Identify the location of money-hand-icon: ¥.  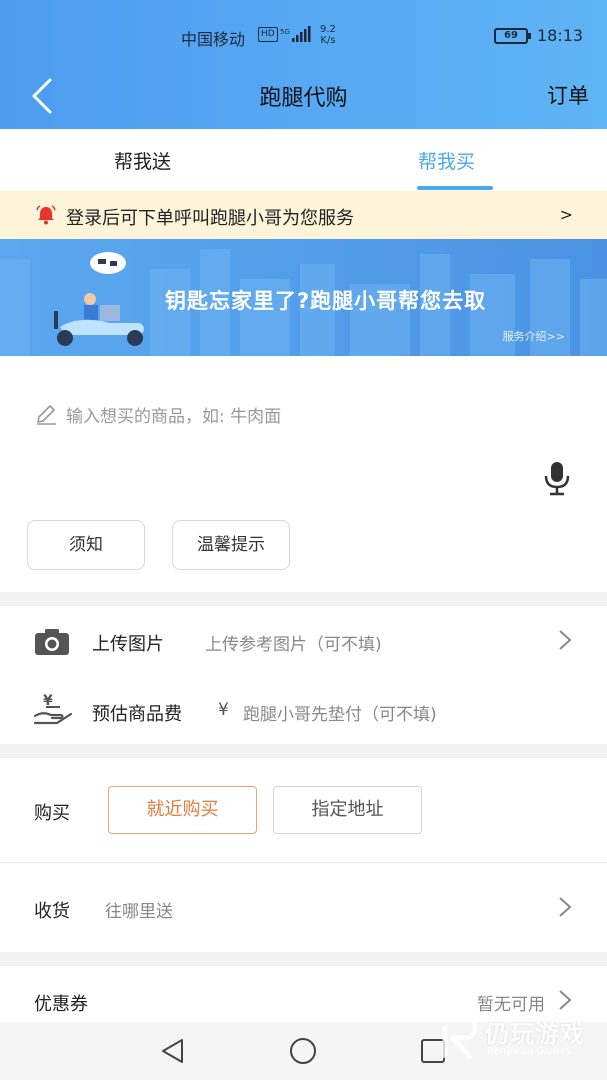
(53, 709).